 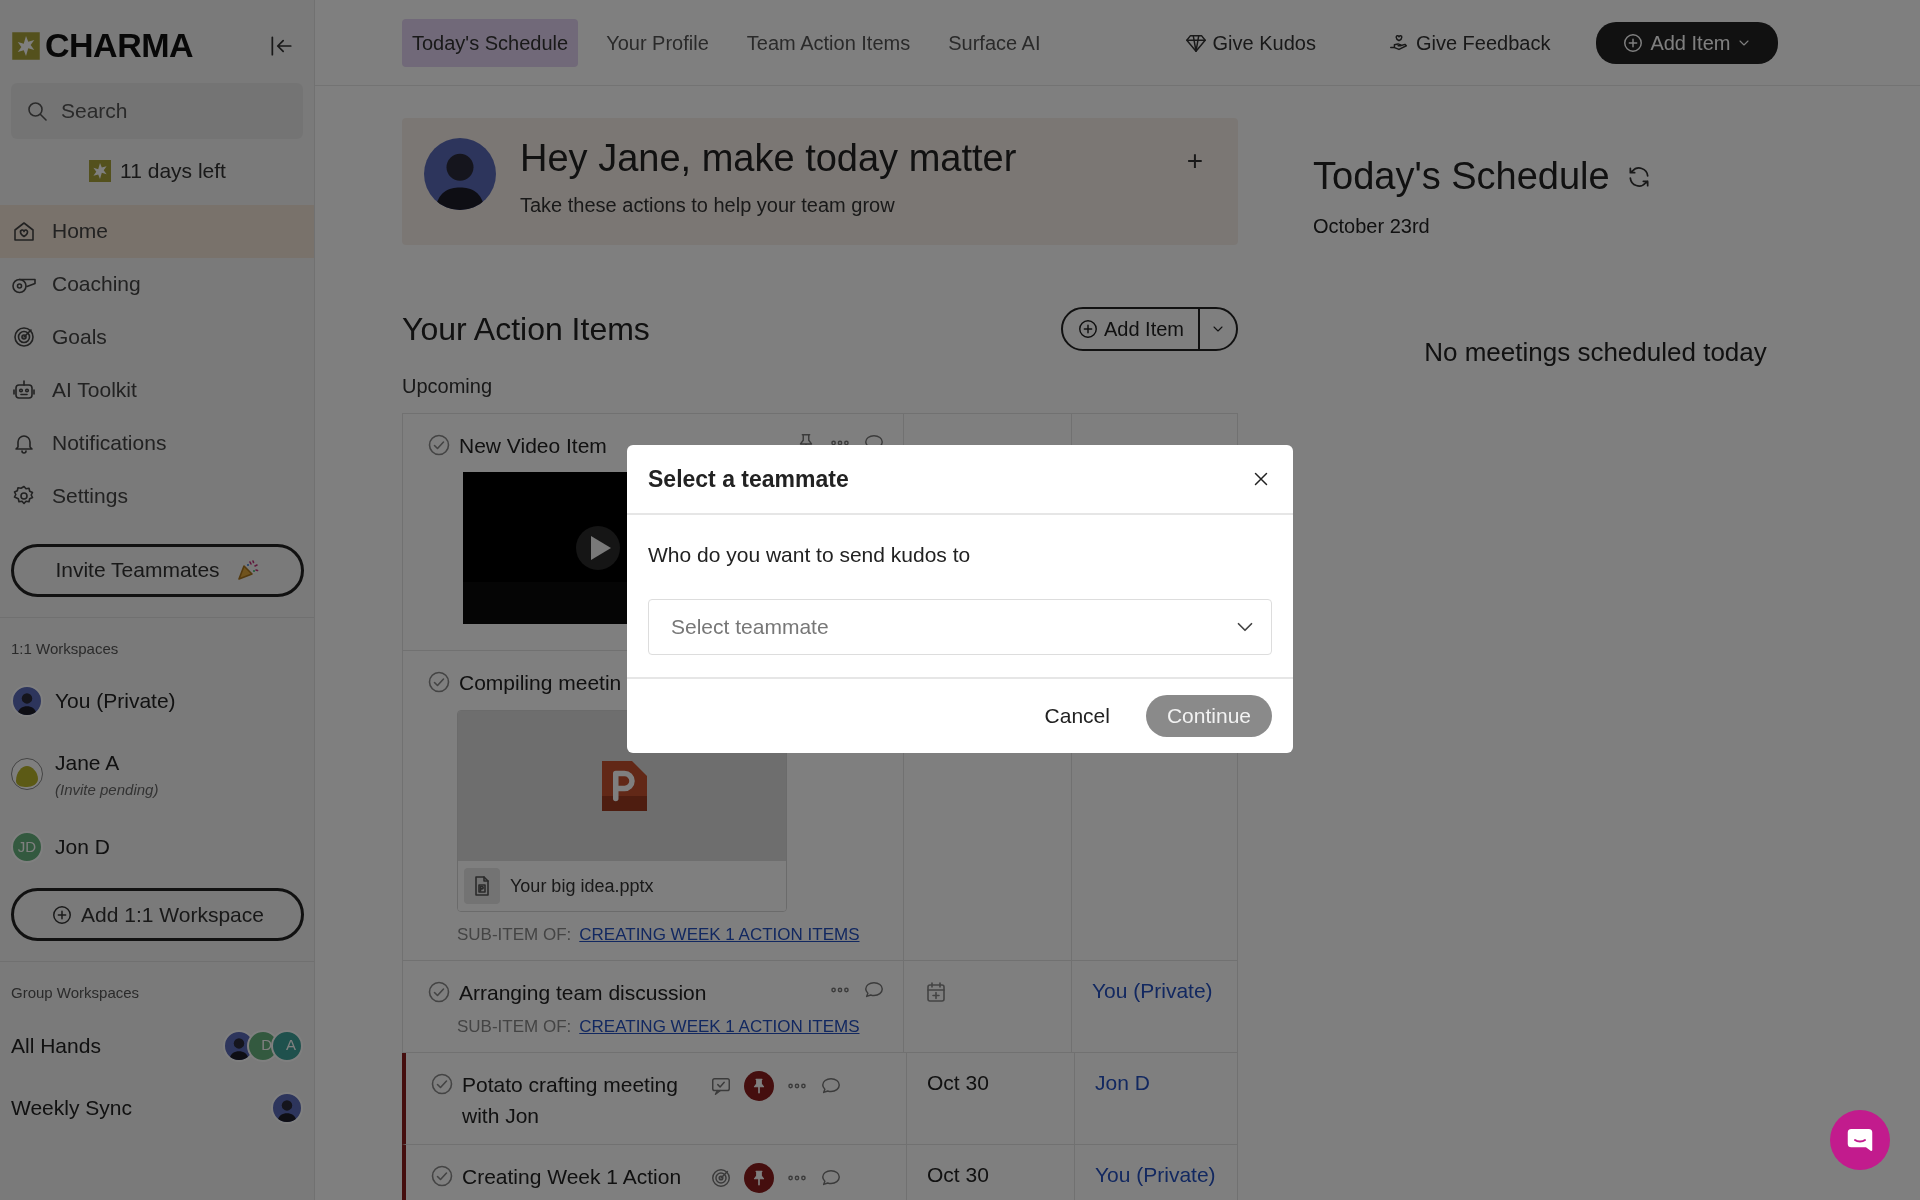 I want to click on schedule-date: October 23rd, so click(x=1372, y=226).